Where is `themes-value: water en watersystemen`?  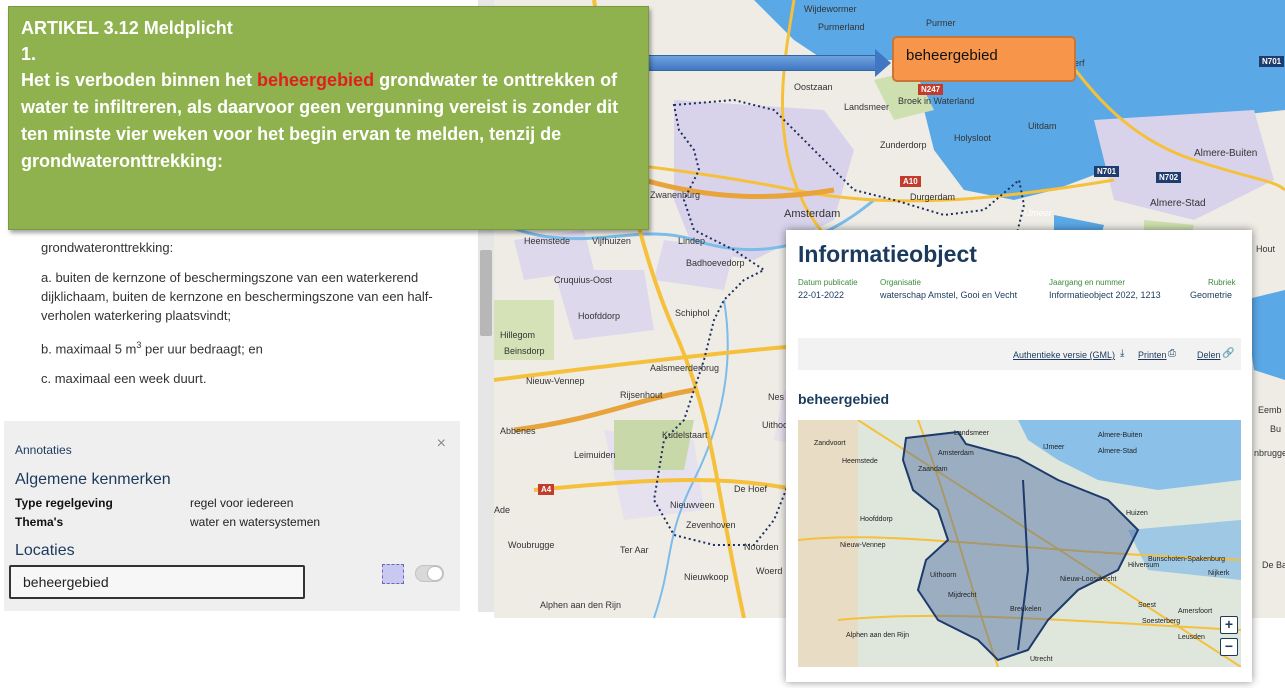
themes-value: water en watersystemen is located at coordinates (255, 522).